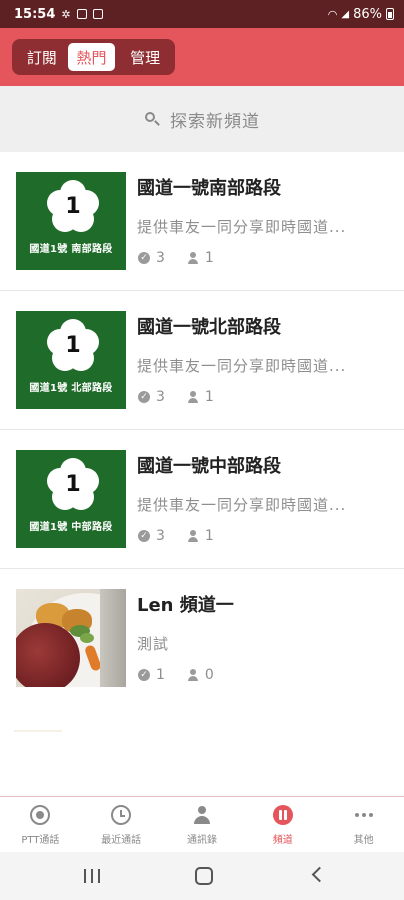 This screenshot has width=404, height=900. I want to click on check-count: 1, so click(160, 675).